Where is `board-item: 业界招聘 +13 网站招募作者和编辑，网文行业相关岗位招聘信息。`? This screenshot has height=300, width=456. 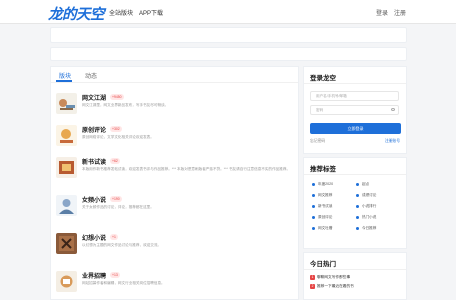 board-item: 业界招聘 +13 网站招募作者和编辑，网文行业相关岗位招聘信息。 is located at coordinates (176, 285).